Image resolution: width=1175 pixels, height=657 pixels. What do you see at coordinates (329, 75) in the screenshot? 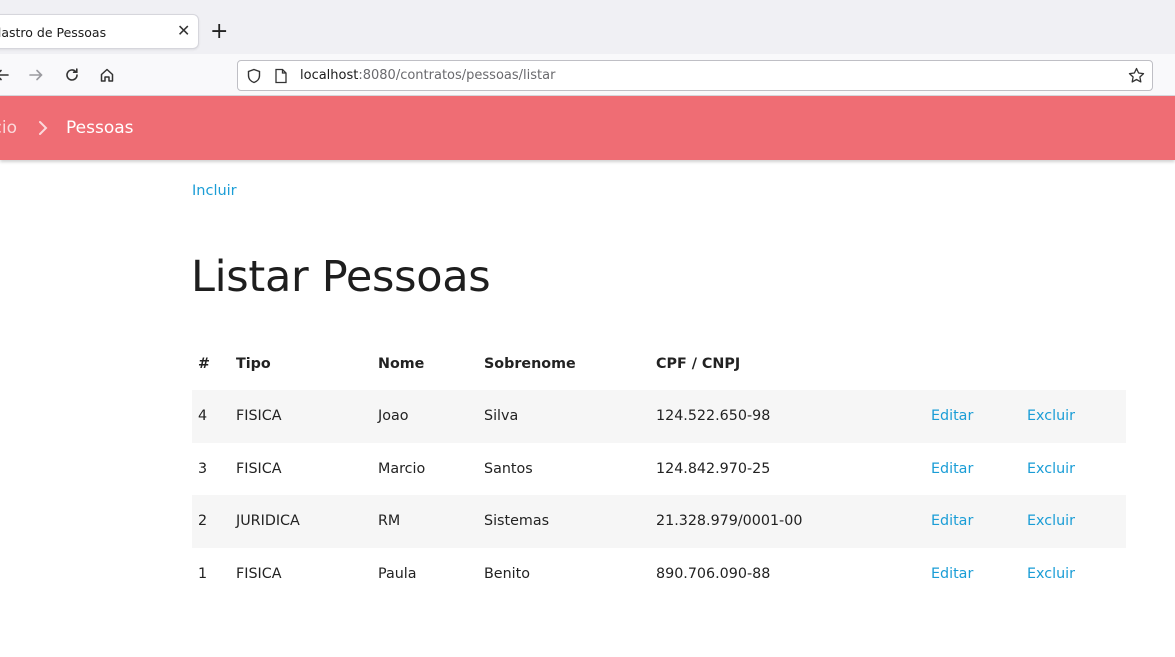
I see `url-host: localhost` at bounding box center [329, 75].